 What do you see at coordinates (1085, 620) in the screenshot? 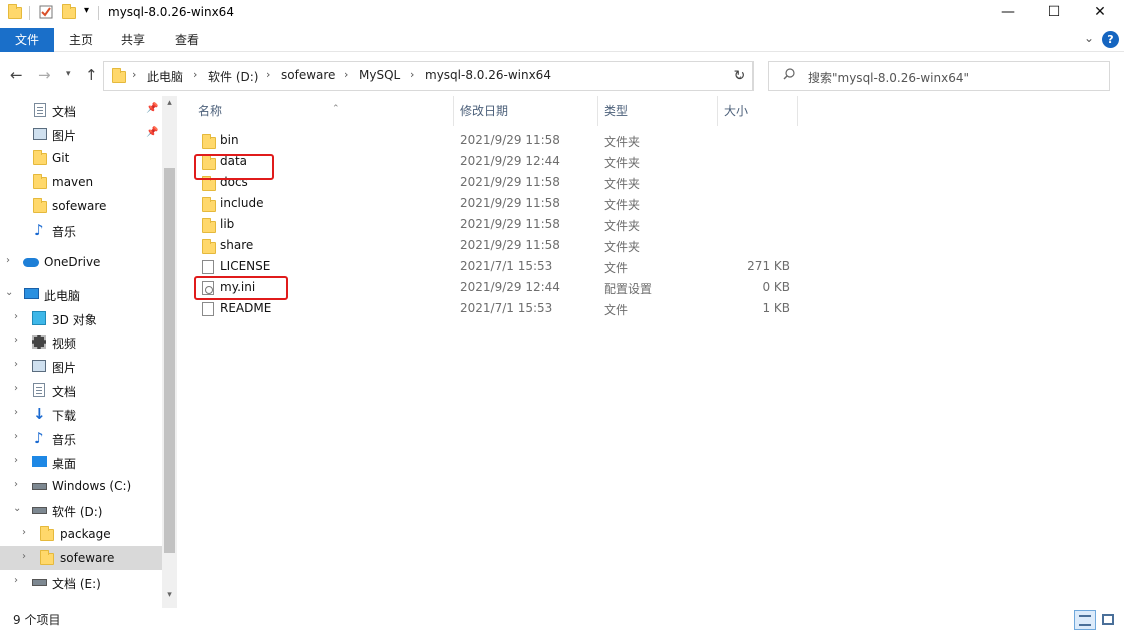
I see `details-view-button` at bounding box center [1085, 620].